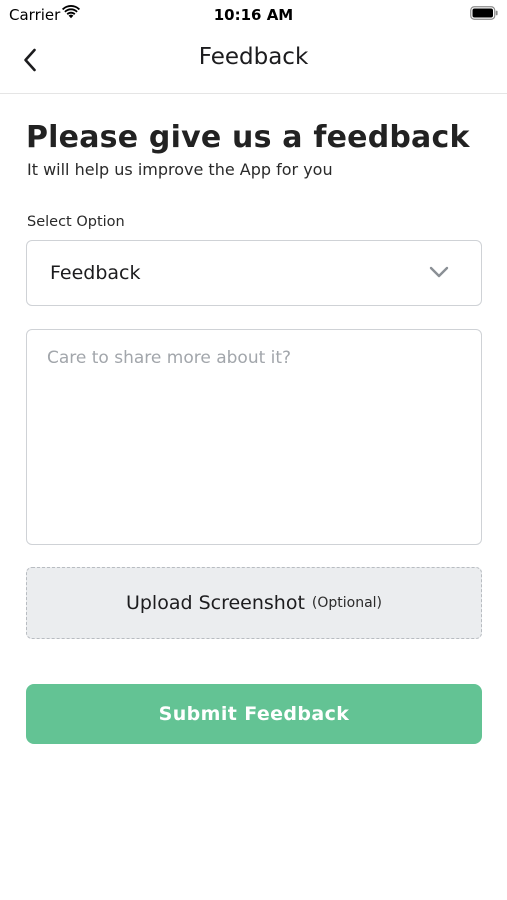  What do you see at coordinates (484, 13) in the screenshot?
I see `battery-full-icon` at bounding box center [484, 13].